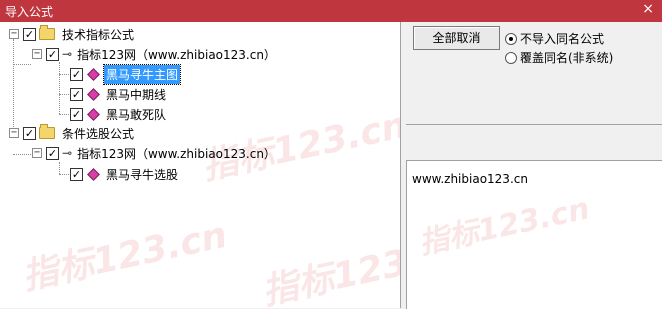 The height and width of the screenshot is (309, 662). What do you see at coordinates (511, 57) in the screenshot?
I see `radio-unselected-icon` at bounding box center [511, 57].